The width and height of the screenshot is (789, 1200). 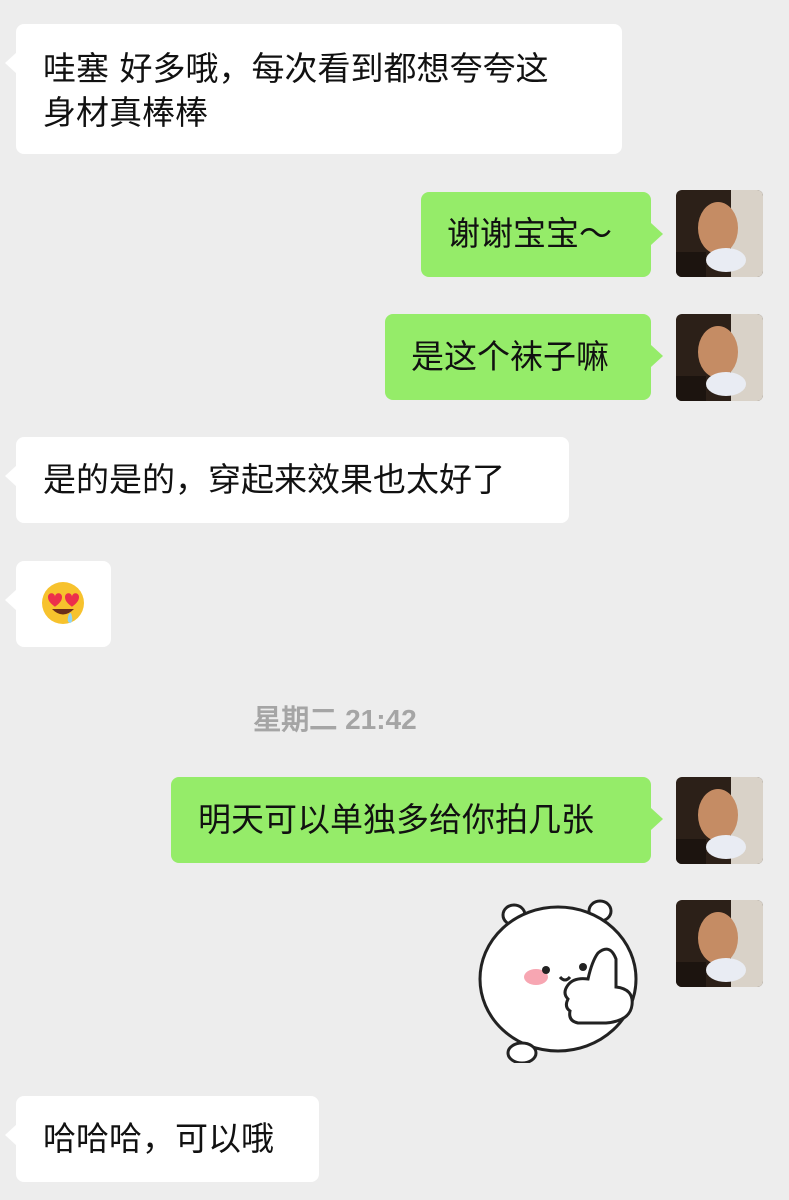 I want to click on message-text: 哈哈哈，可以哦, so click(x=158, y=1138).